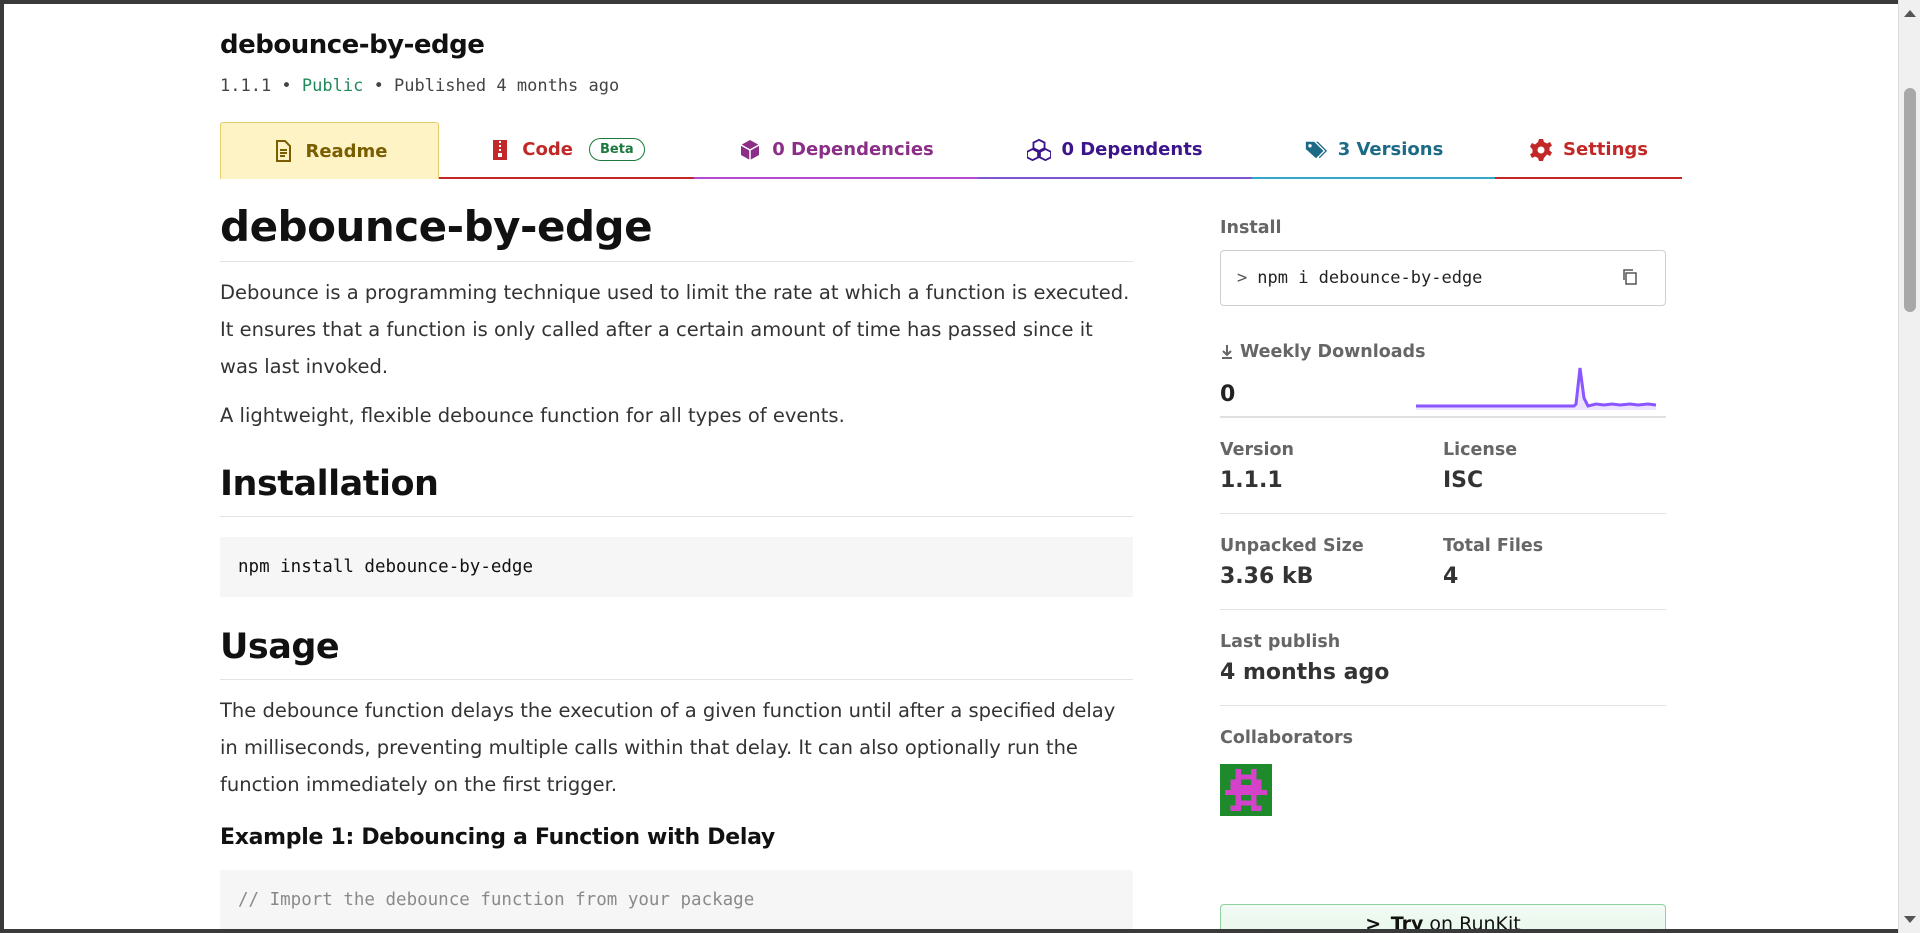 Image resolution: width=1920 pixels, height=933 pixels. I want to click on license-value: ISC, so click(1463, 480).